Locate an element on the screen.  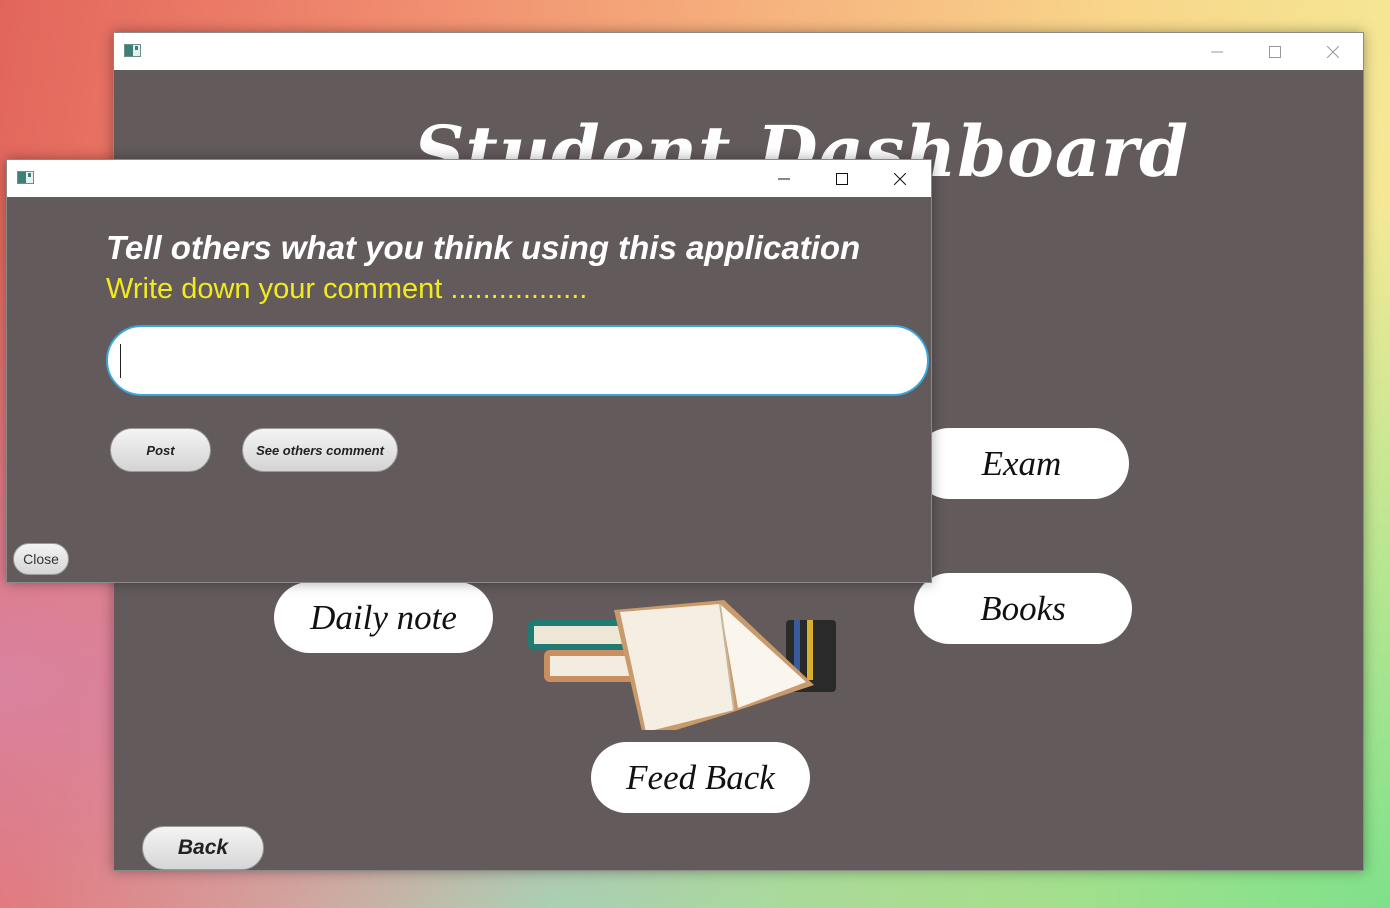
dialog-close-button is located at coordinates (900, 178).